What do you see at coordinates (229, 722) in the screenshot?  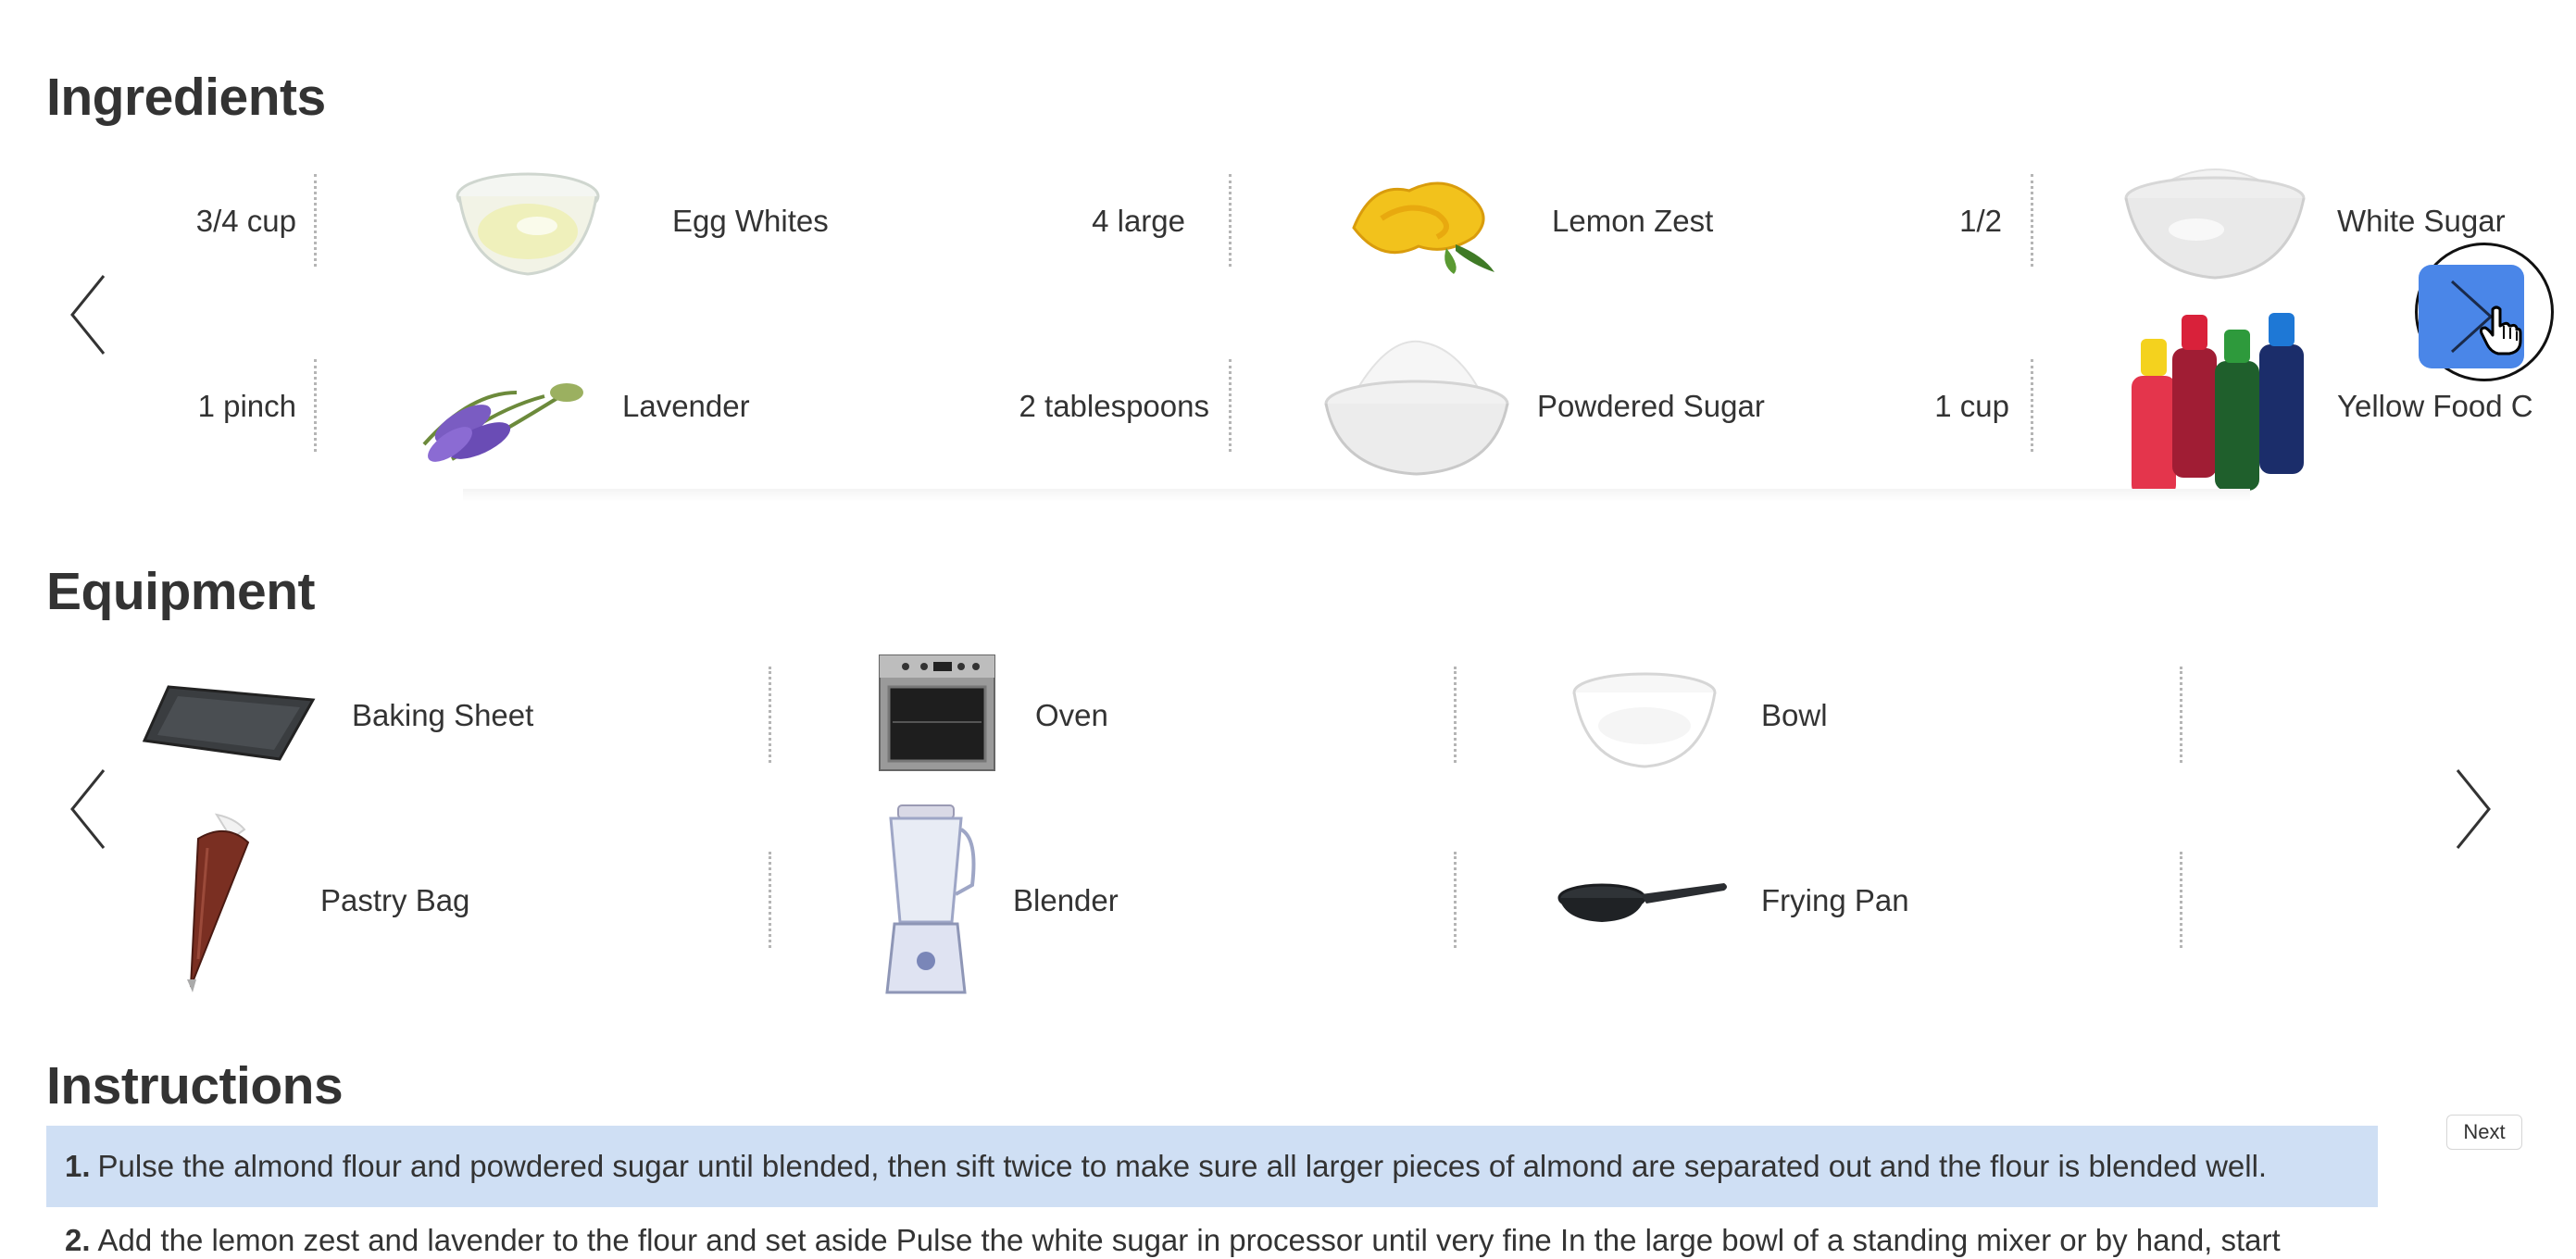 I see `baking-sheet-icon` at bounding box center [229, 722].